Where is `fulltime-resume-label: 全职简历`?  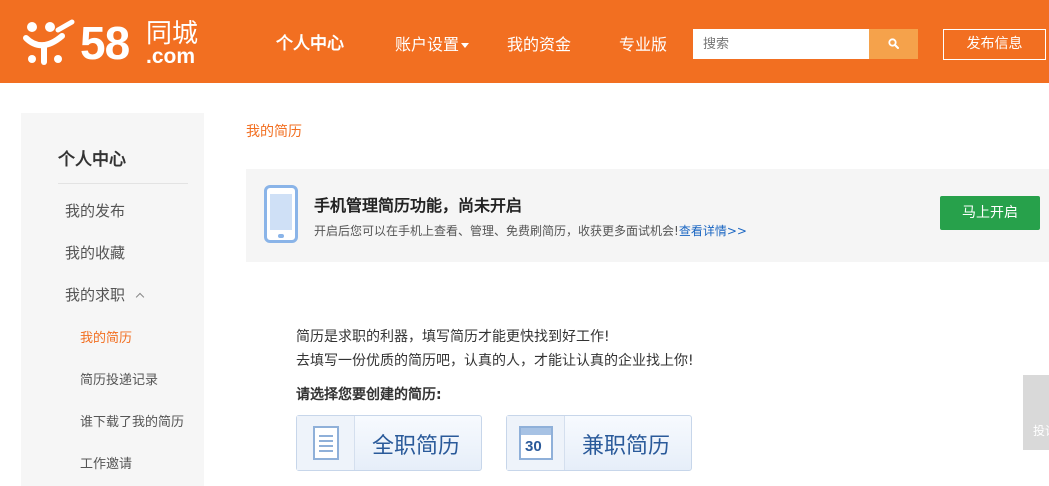 fulltime-resume-label: 全职简历 is located at coordinates (416, 446).